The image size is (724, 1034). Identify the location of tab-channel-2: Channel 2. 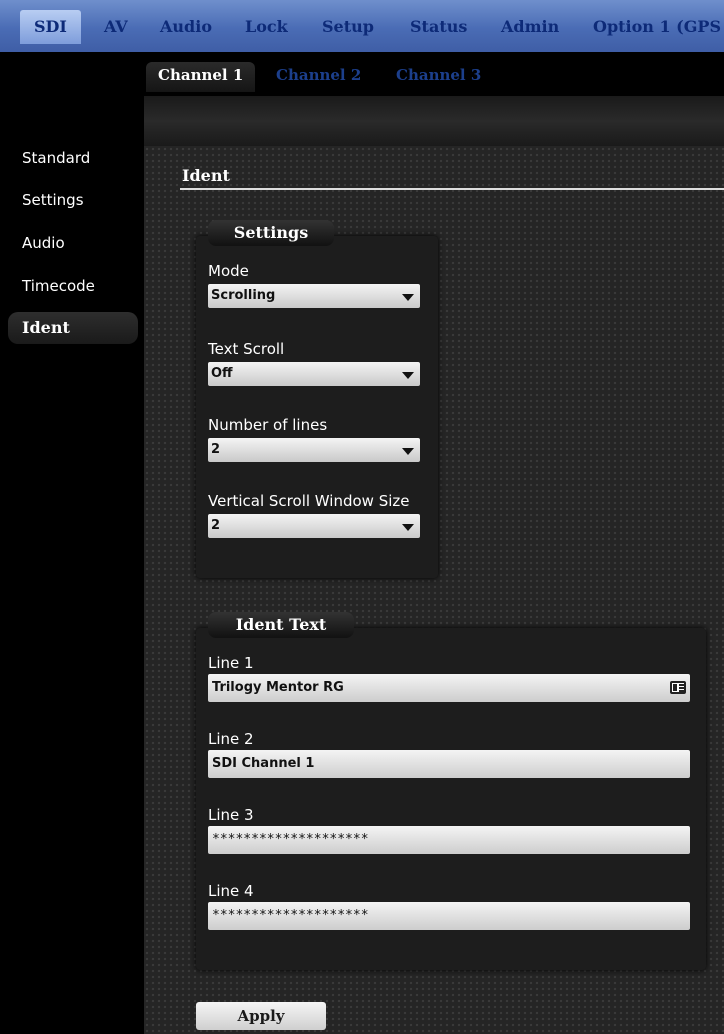
(318, 77).